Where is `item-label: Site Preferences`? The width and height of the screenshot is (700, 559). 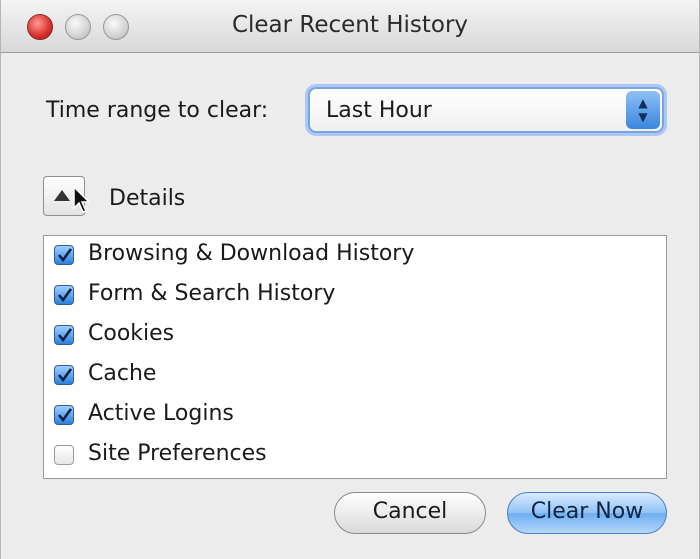
item-label: Site Preferences is located at coordinates (177, 453).